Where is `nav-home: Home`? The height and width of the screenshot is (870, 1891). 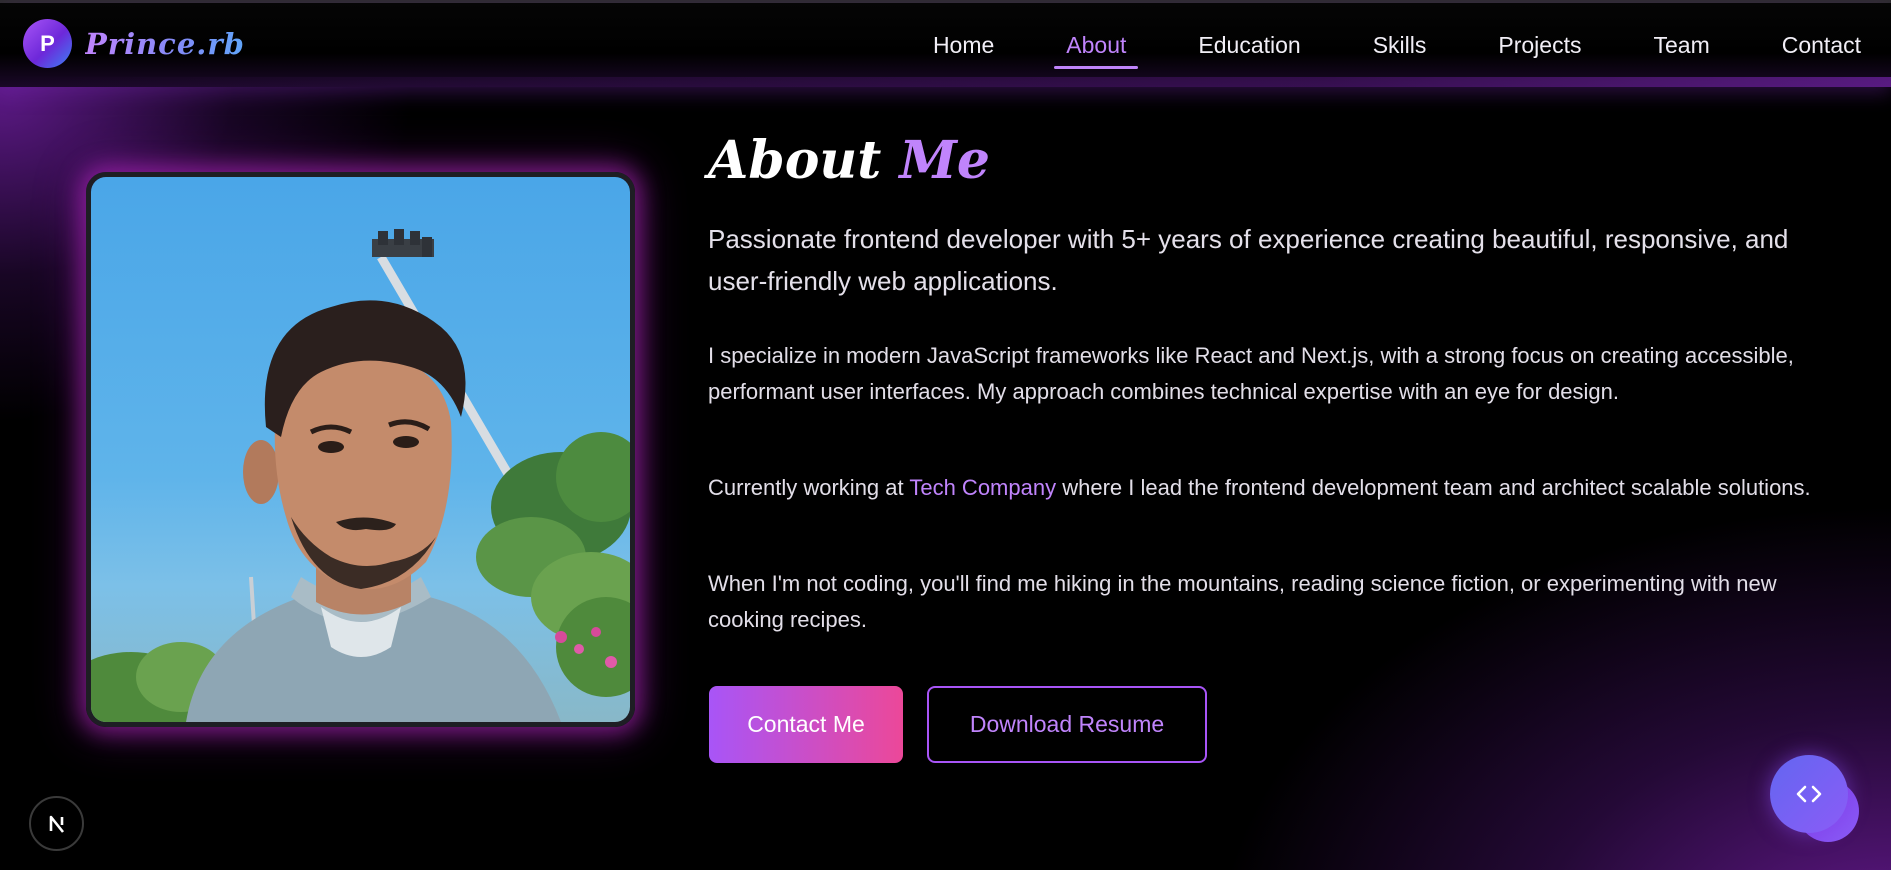
nav-home: Home is located at coordinates (963, 50).